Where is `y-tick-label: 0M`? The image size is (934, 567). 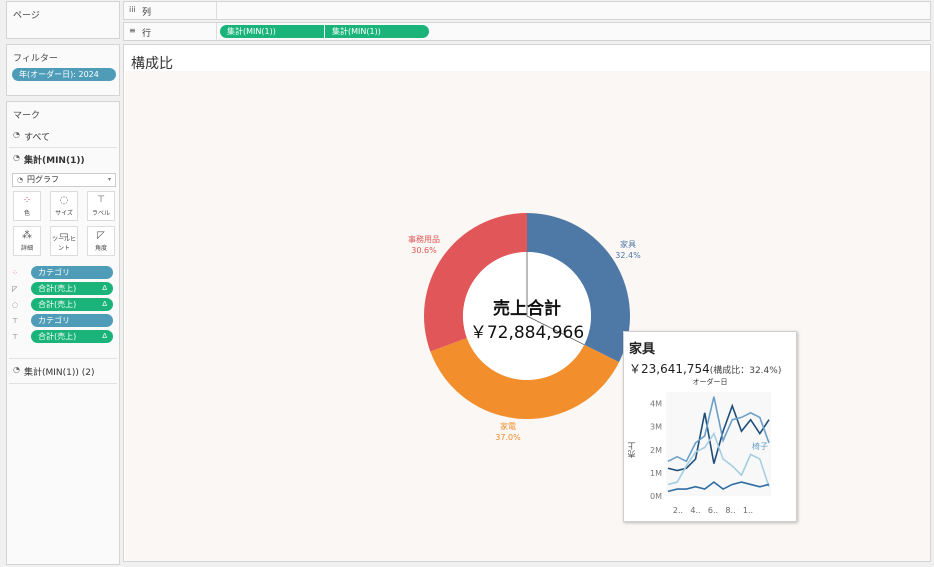 y-tick-label: 0M is located at coordinates (656, 496).